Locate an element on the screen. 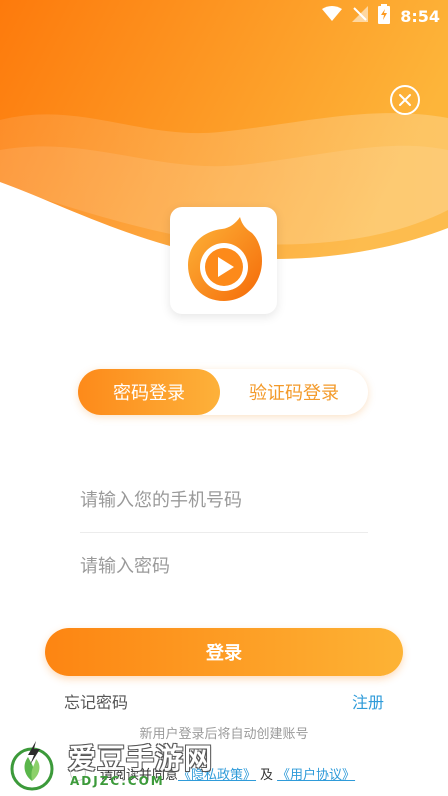 The width and height of the screenshot is (448, 796). wifi-icon is located at coordinates (332, 16).